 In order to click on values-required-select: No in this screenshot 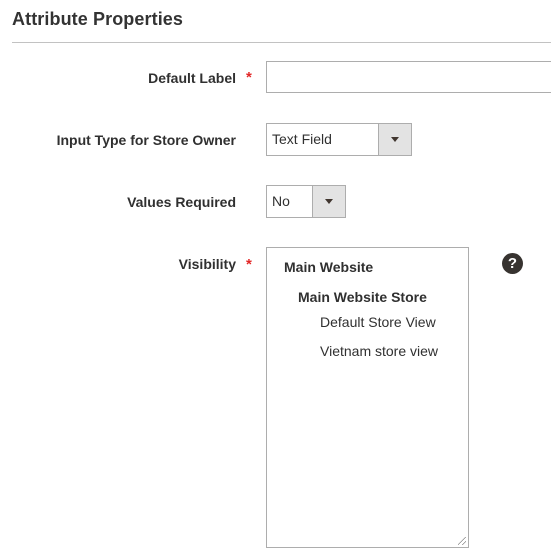, I will do `click(306, 201)`.